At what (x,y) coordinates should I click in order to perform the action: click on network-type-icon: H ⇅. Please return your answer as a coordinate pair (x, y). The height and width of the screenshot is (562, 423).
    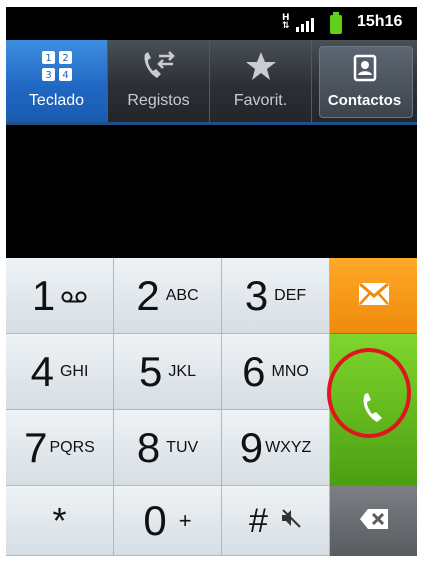
    Looking at the image, I should click on (286, 22).